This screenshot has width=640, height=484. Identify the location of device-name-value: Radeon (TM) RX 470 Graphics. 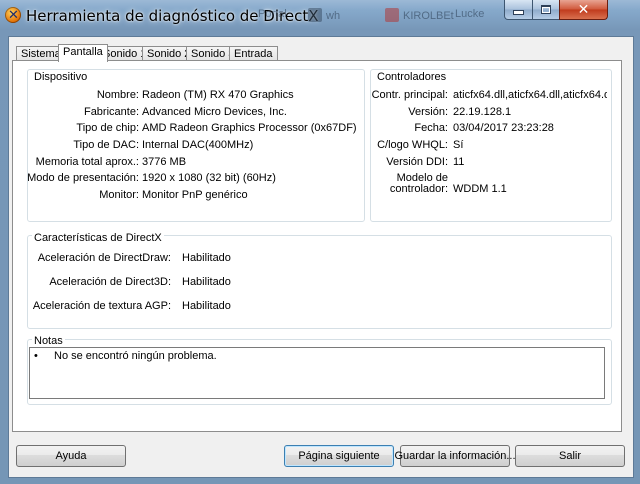
(218, 95).